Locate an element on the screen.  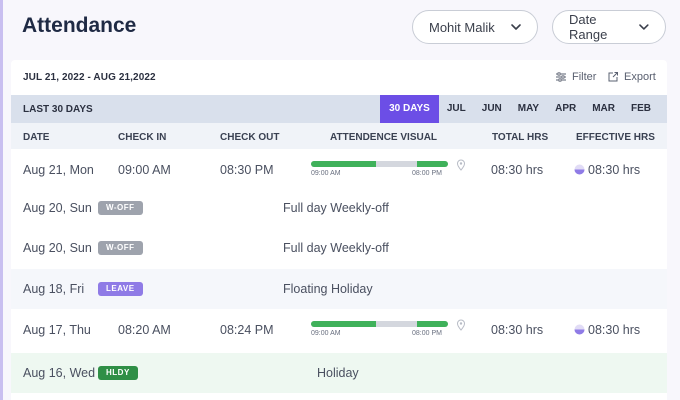
user-selector: Mohit Malik is located at coordinates (475, 27).